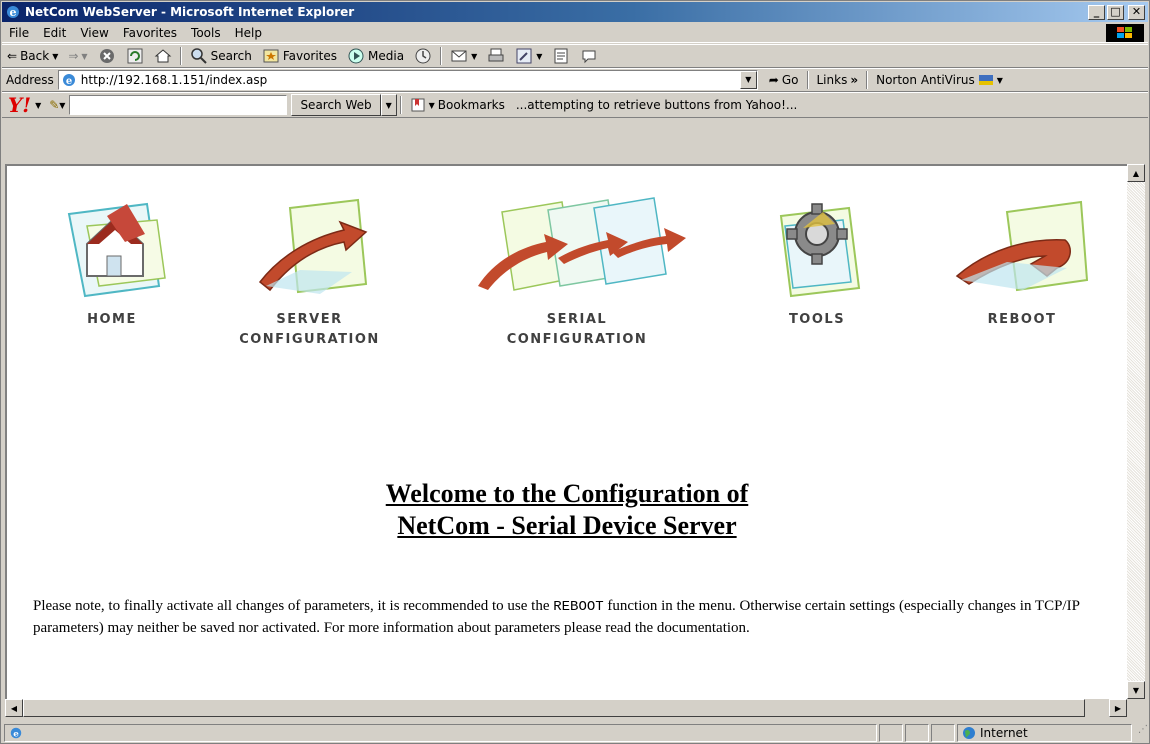 The width and height of the screenshot is (1150, 744). I want to click on address-dropdown-button: ▼, so click(748, 80).